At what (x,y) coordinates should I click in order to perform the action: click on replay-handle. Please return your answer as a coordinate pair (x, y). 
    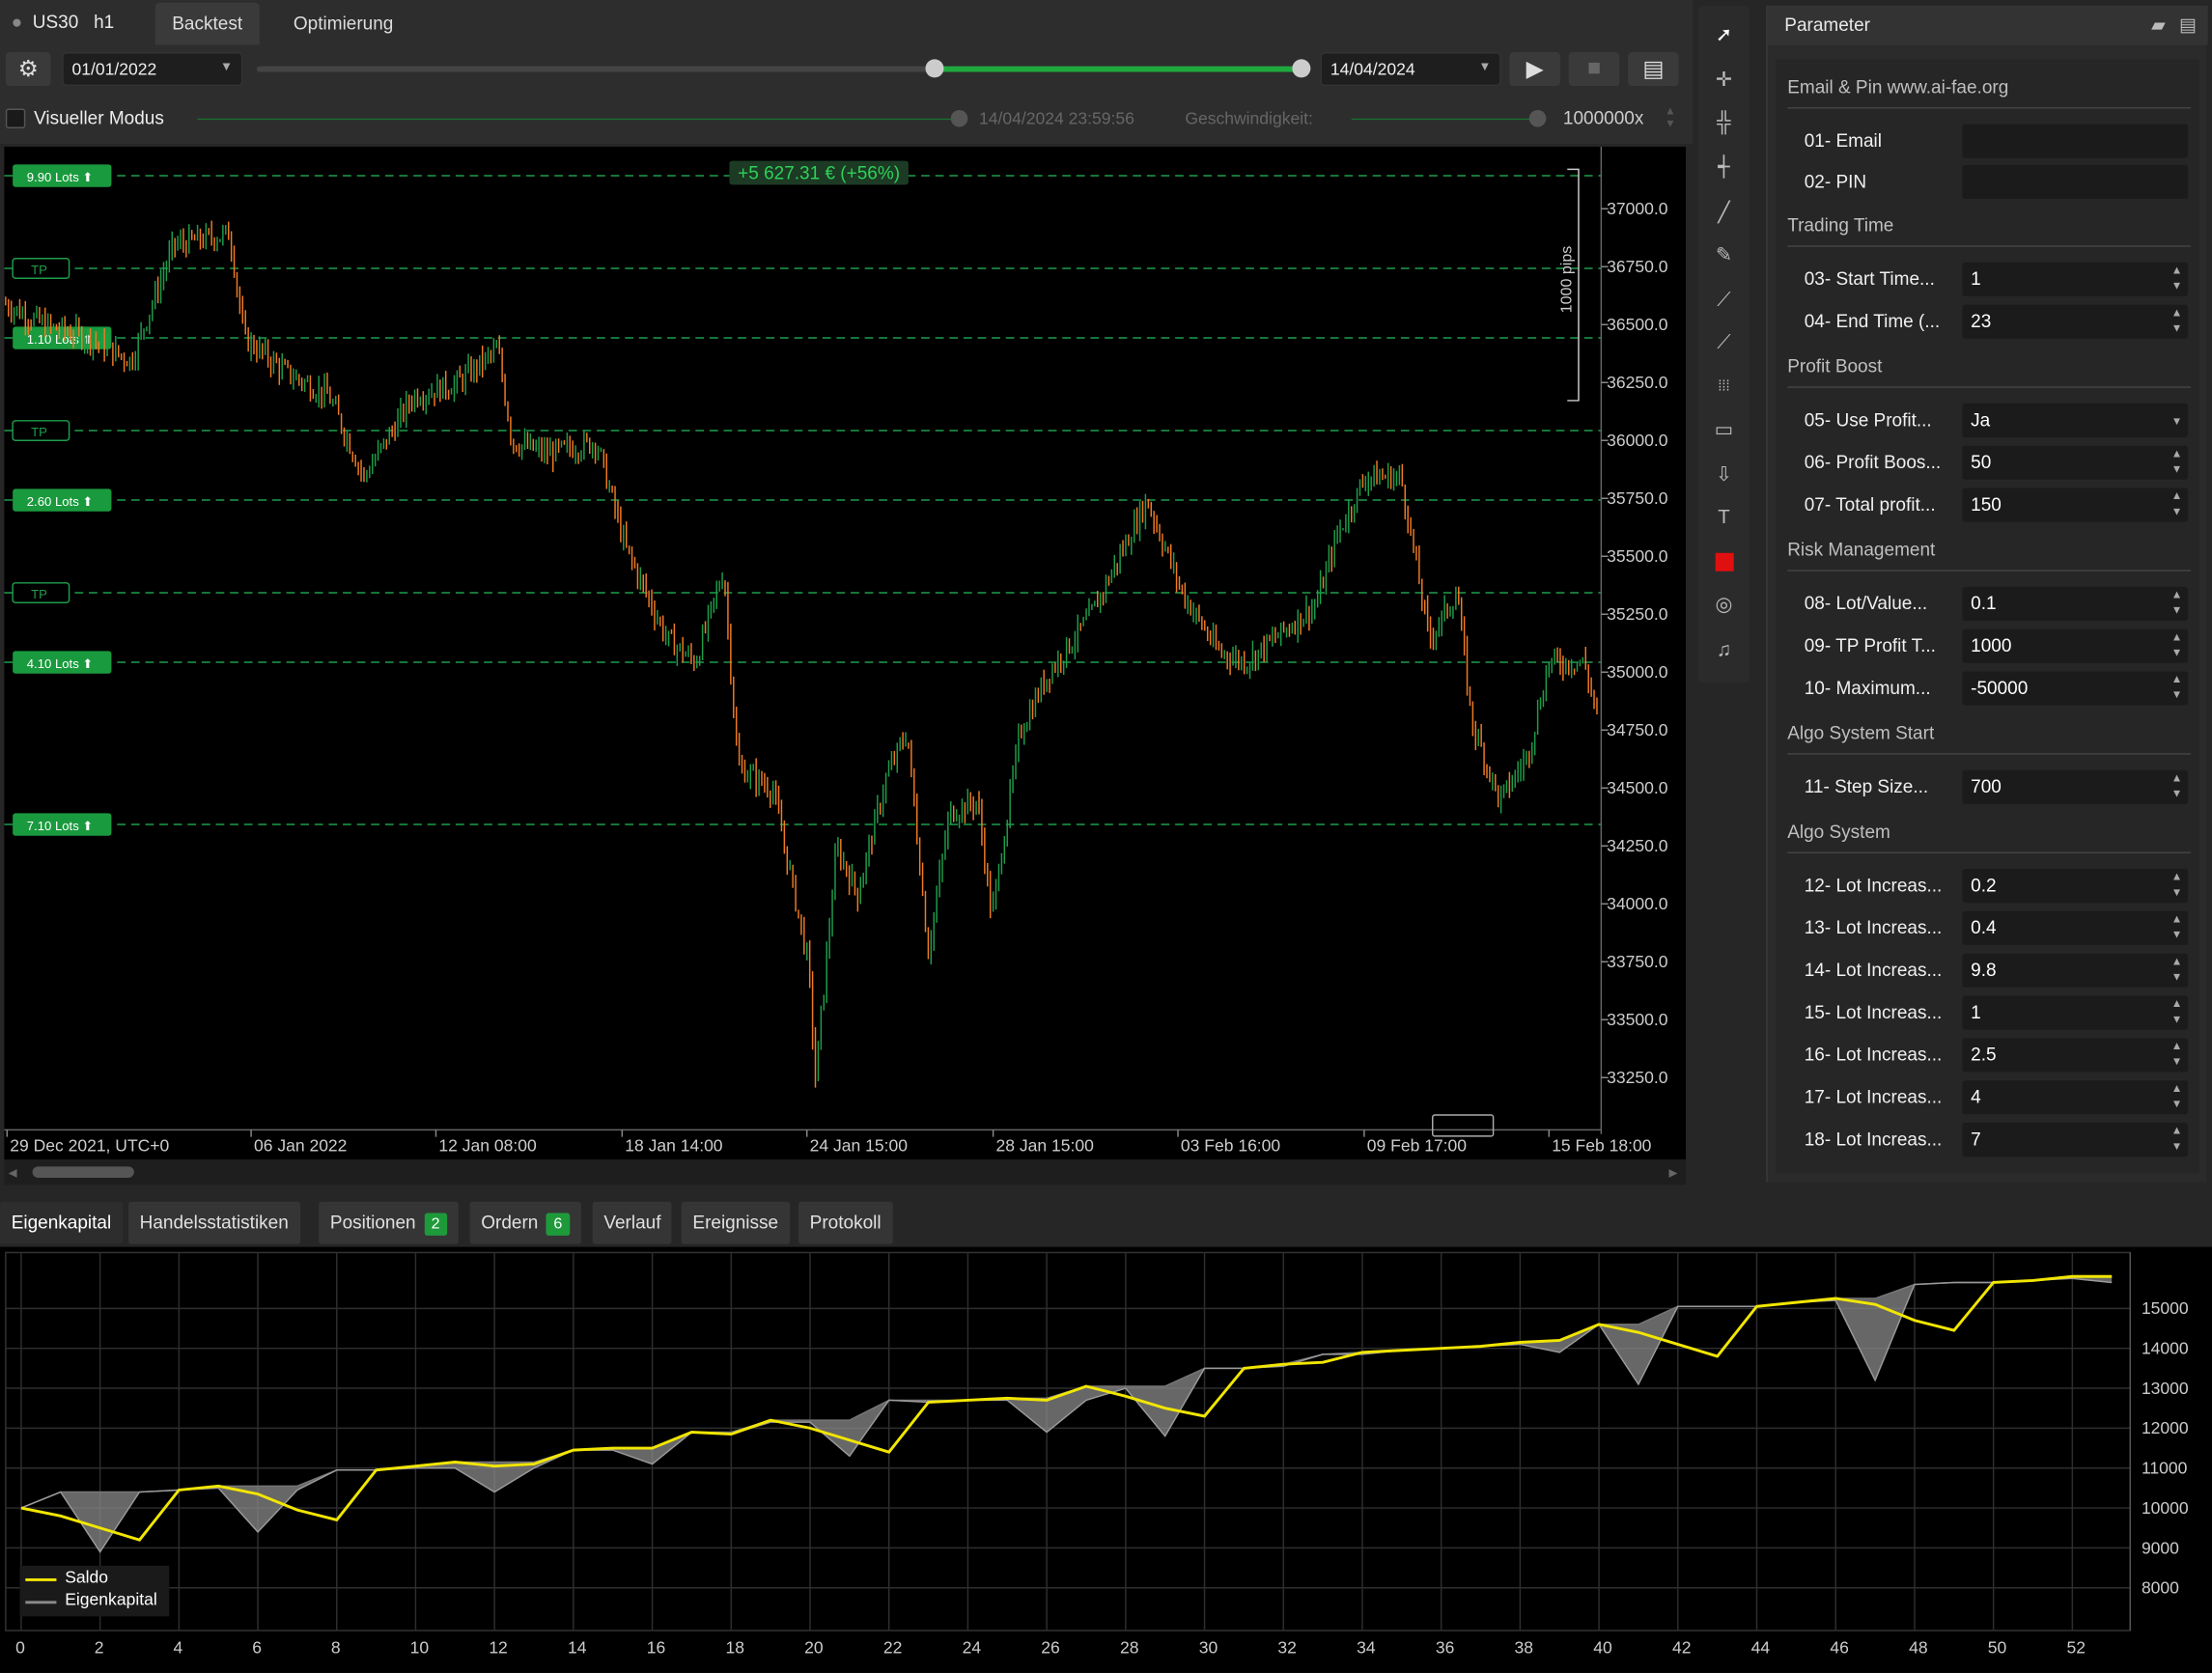
    Looking at the image, I should click on (959, 118).